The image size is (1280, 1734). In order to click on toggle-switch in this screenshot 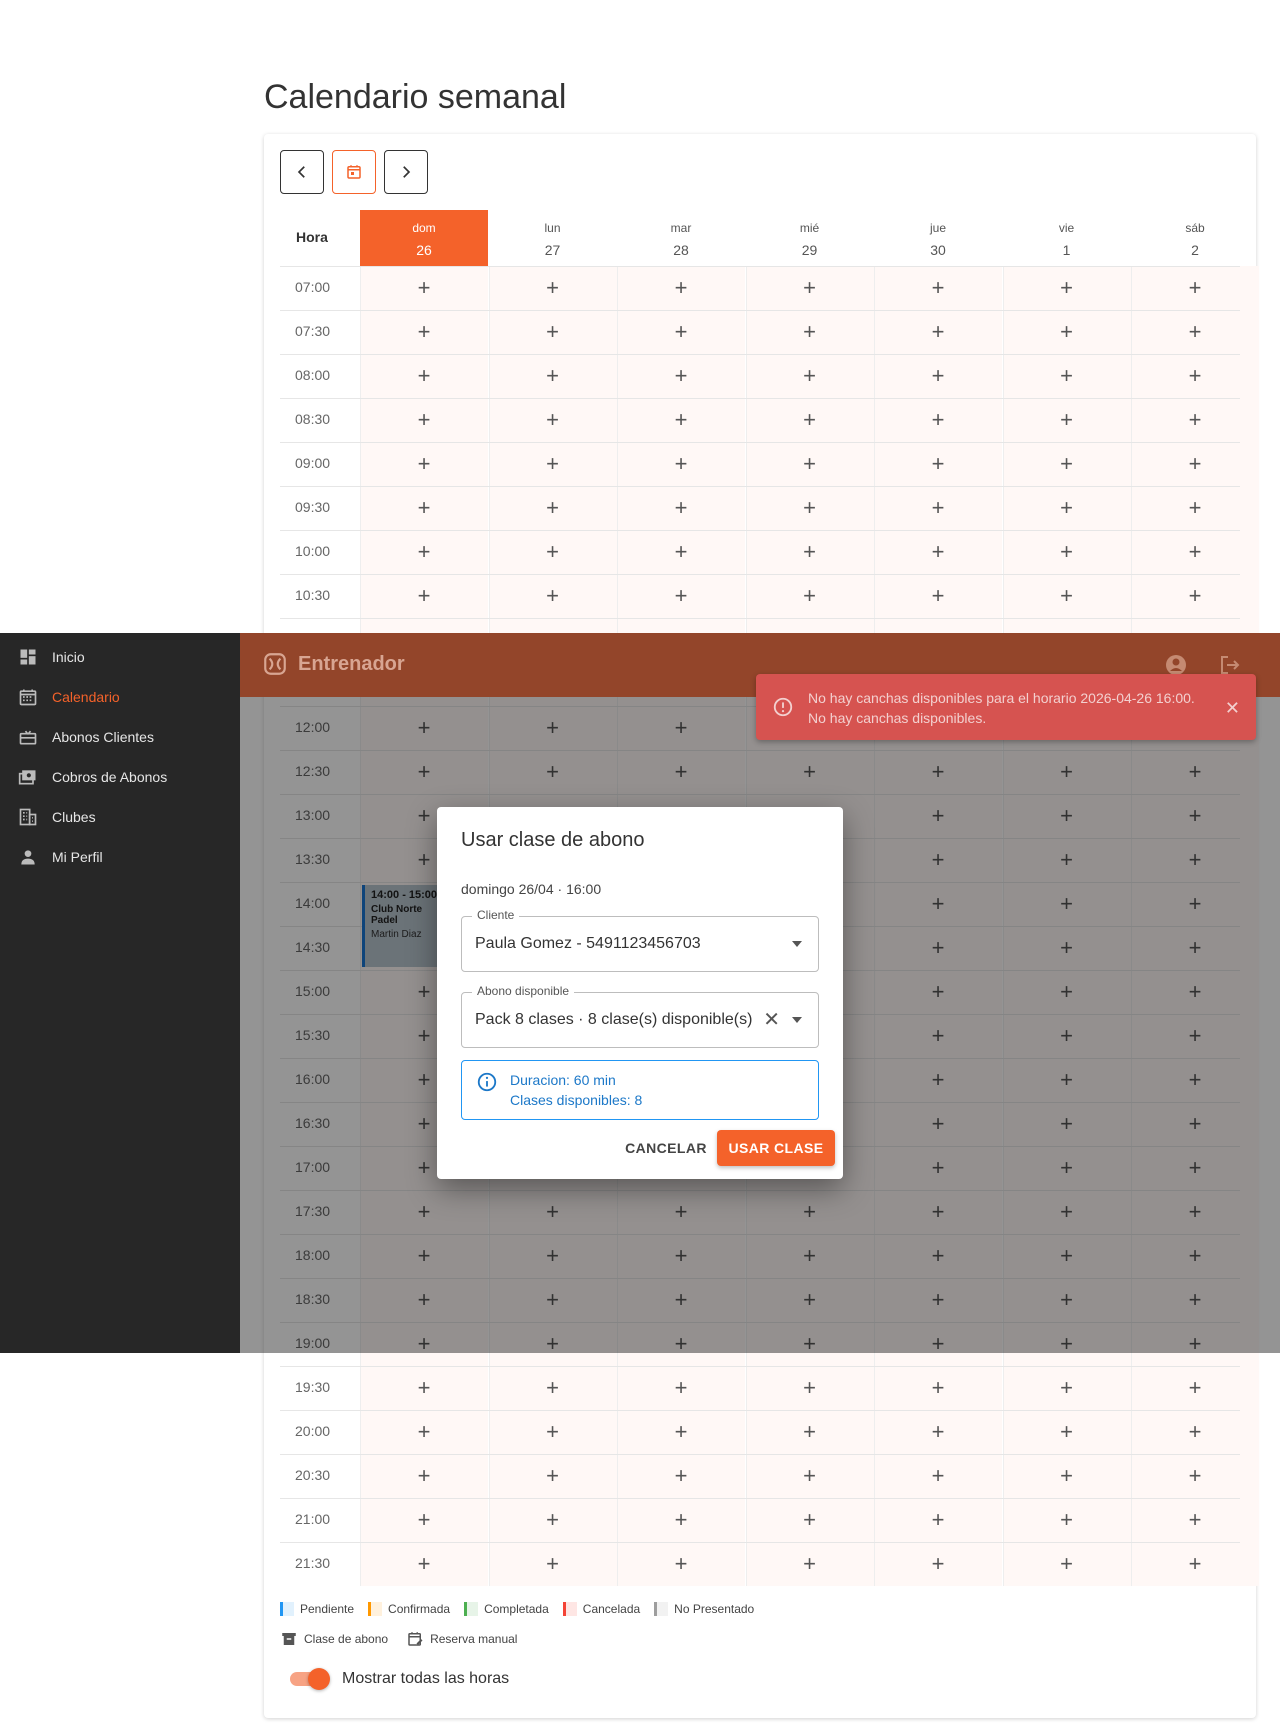, I will do `click(310, 1679)`.